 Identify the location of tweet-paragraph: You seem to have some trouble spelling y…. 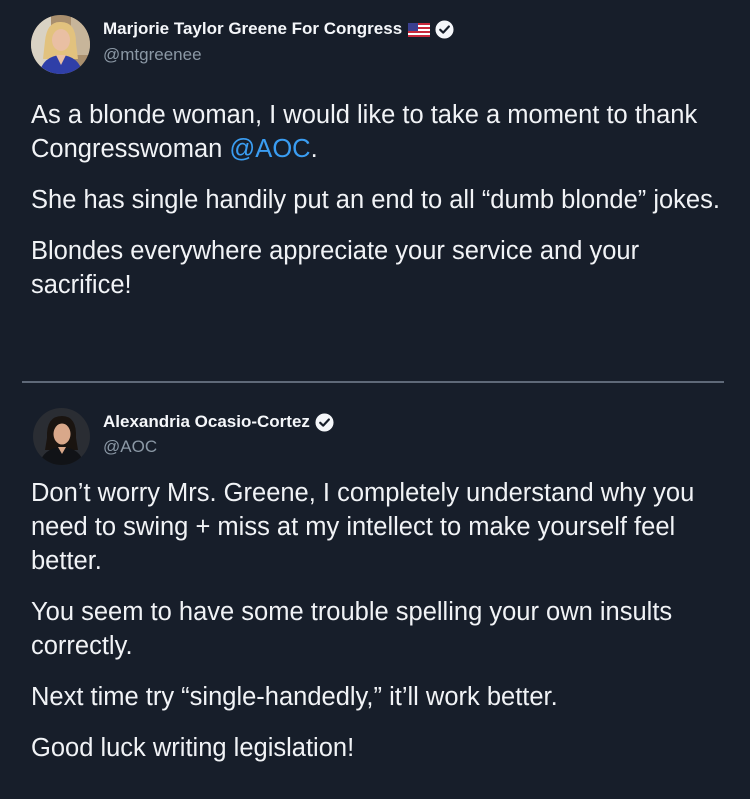
(352, 629).